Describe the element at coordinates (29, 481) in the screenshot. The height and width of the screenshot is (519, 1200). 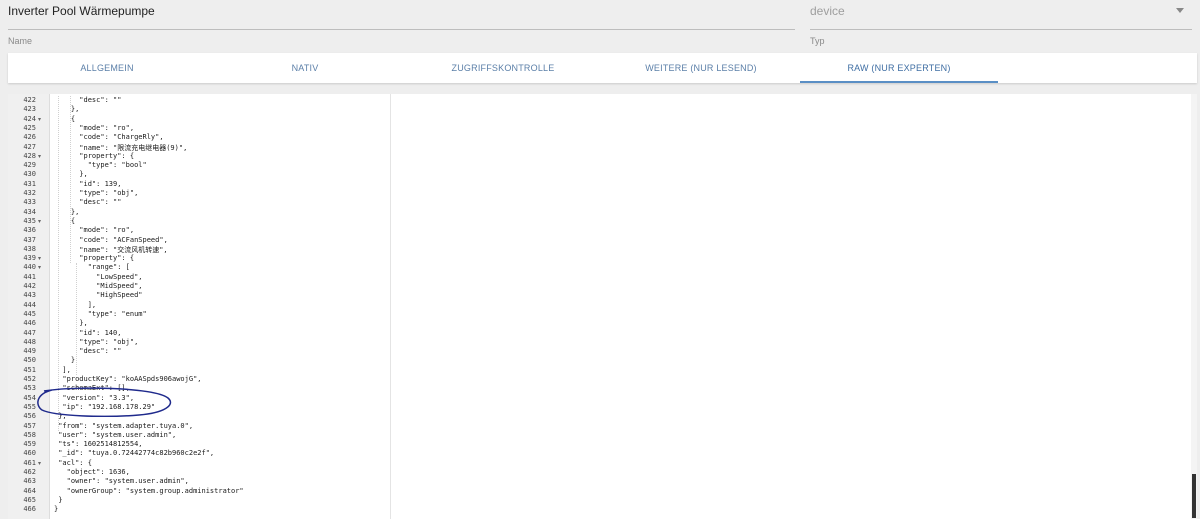
I see `line-number: 463` at that location.